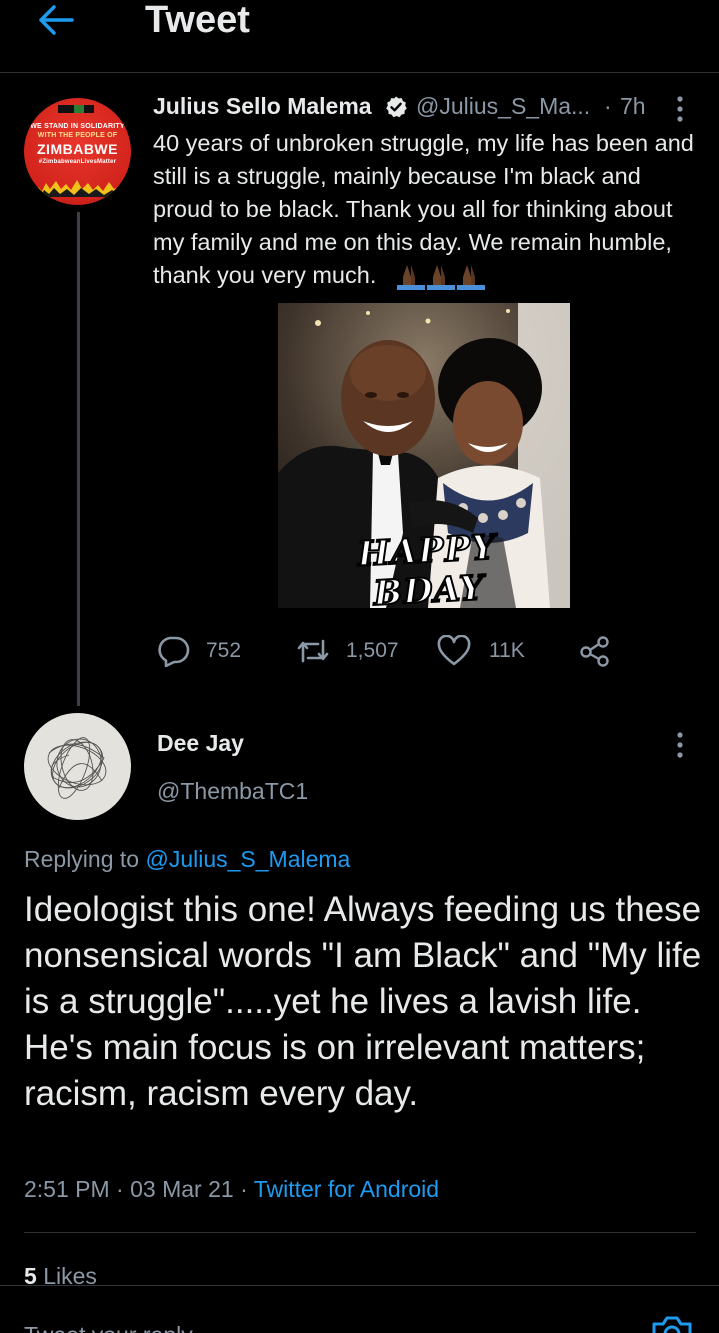 Image resolution: width=719 pixels, height=1333 pixels. I want to click on avatar-text-top: WE STAND IN SOLIDARITY, so click(77, 126).